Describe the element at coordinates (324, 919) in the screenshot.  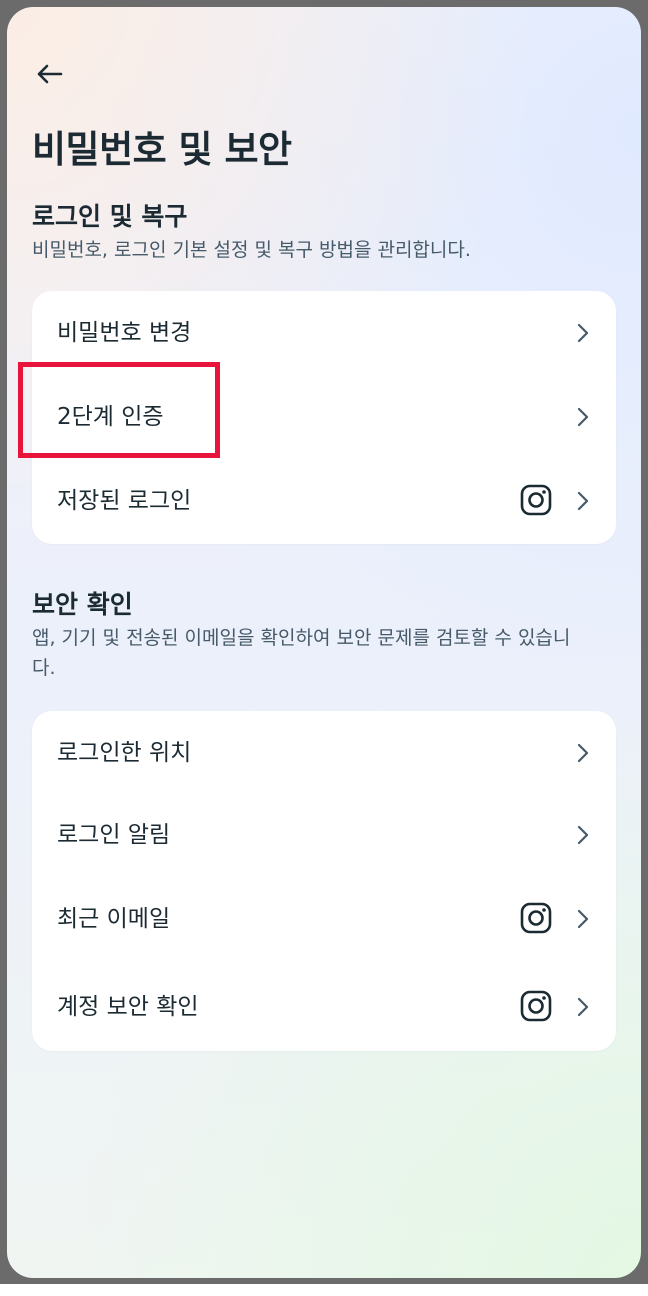
I see `row-recent-emails: 최근 이메일` at that location.